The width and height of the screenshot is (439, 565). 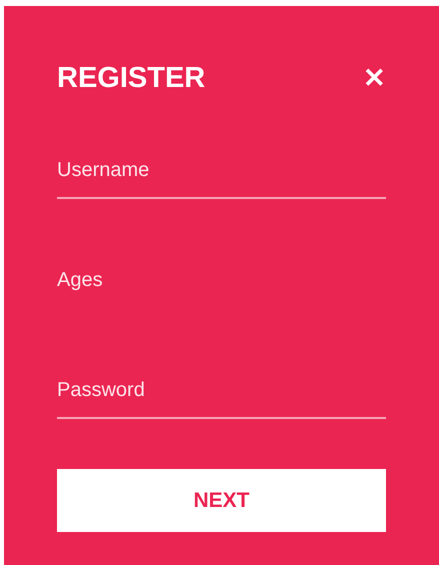 What do you see at coordinates (221, 285) in the screenshot?
I see `input-field: Ages` at bounding box center [221, 285].